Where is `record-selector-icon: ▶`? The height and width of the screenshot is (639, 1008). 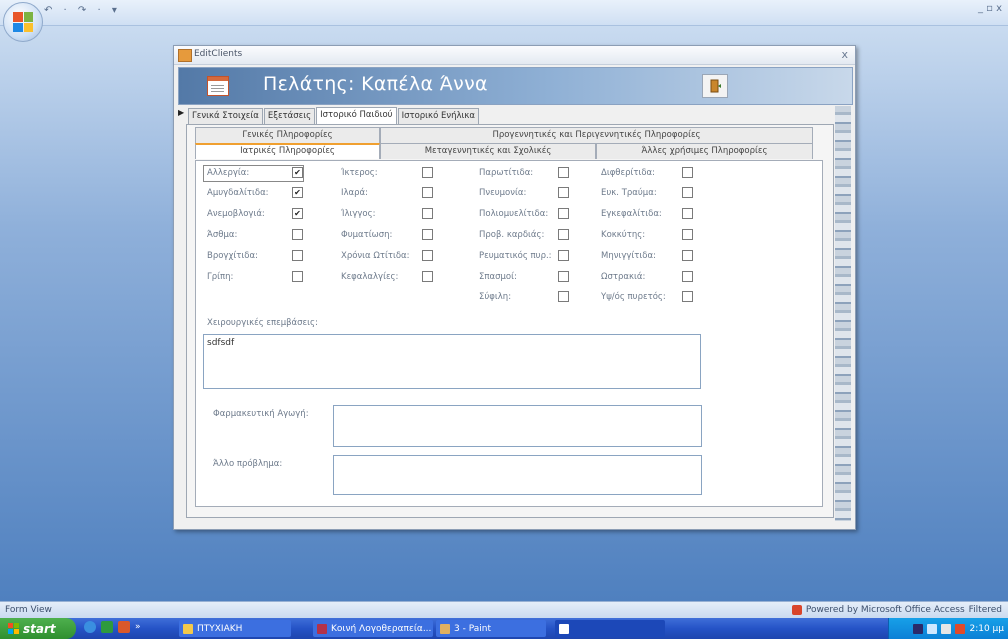
record-selector-icon: ▶ is located at coordinates (181, 112).